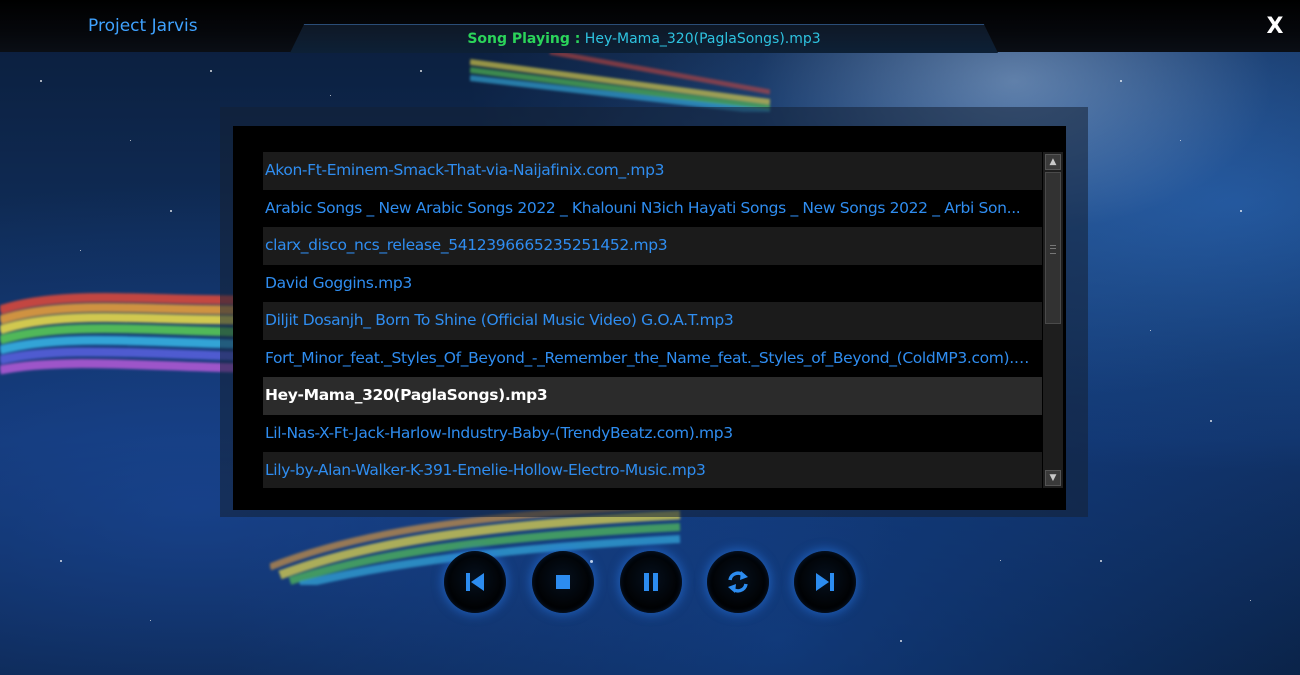 The height and width of the screenshot is (675, 1300). I want to click on previous-button, so click(475, 582).